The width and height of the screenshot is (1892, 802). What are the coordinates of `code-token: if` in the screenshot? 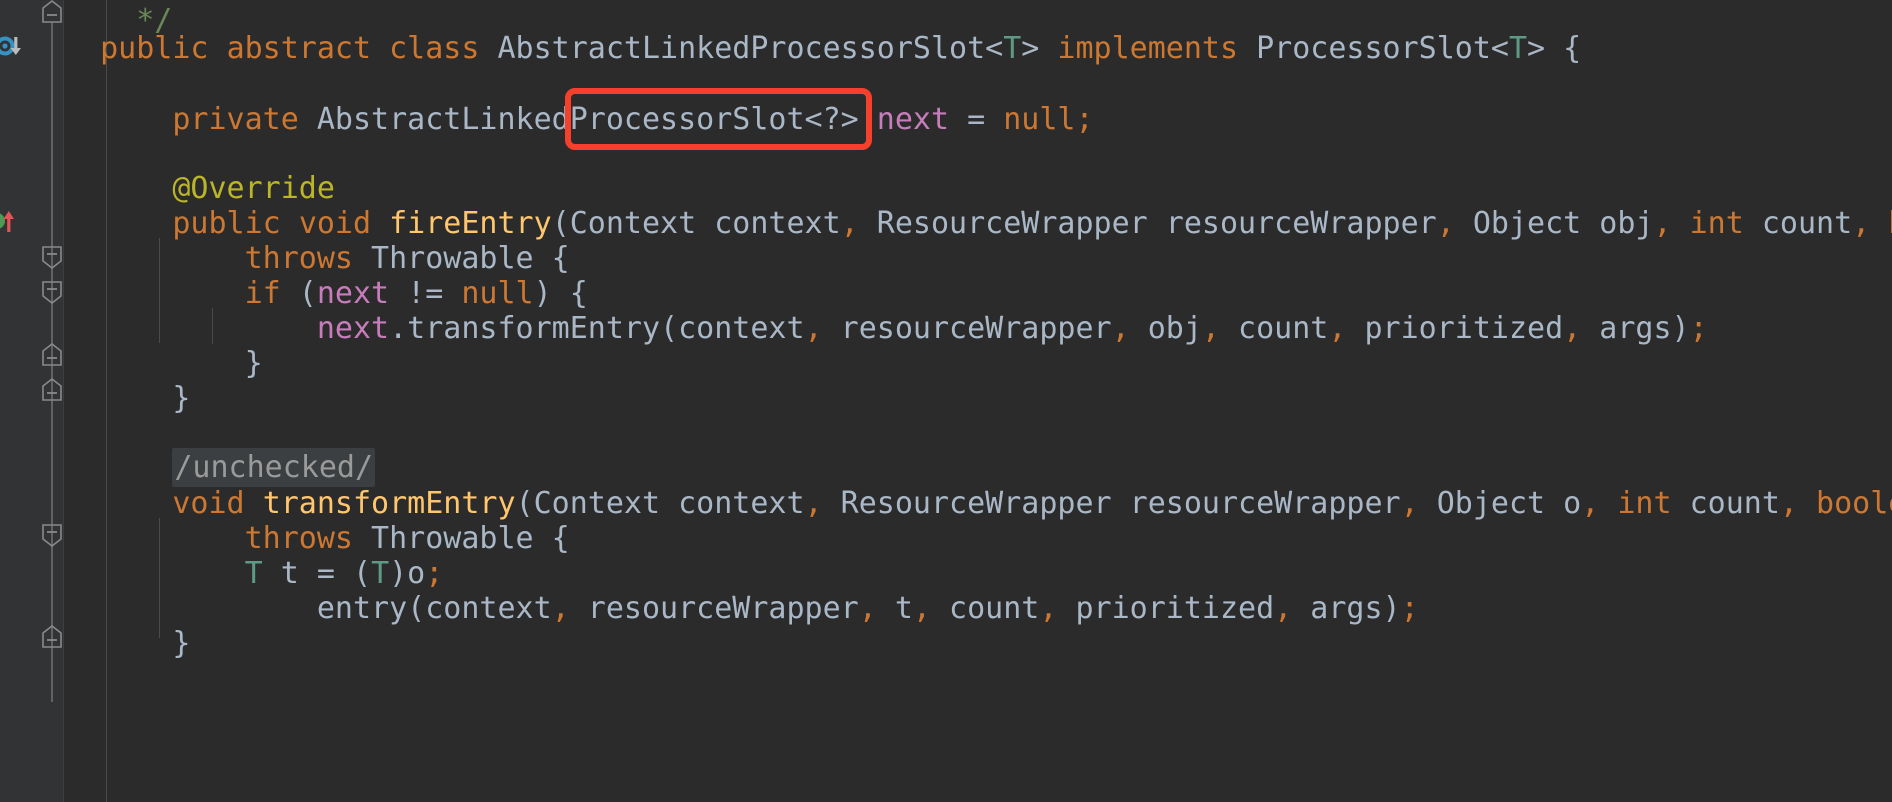 It's located at (262, 293).